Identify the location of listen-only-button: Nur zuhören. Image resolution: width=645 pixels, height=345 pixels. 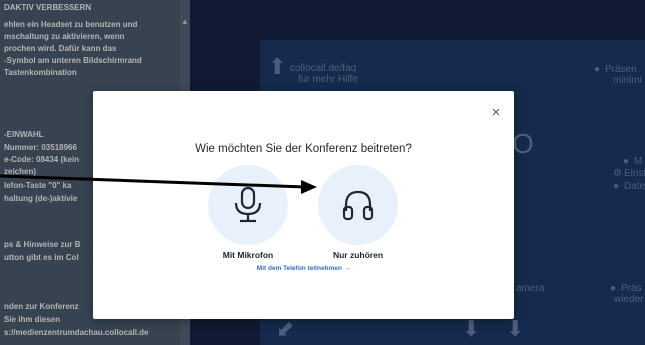
(358, 212).